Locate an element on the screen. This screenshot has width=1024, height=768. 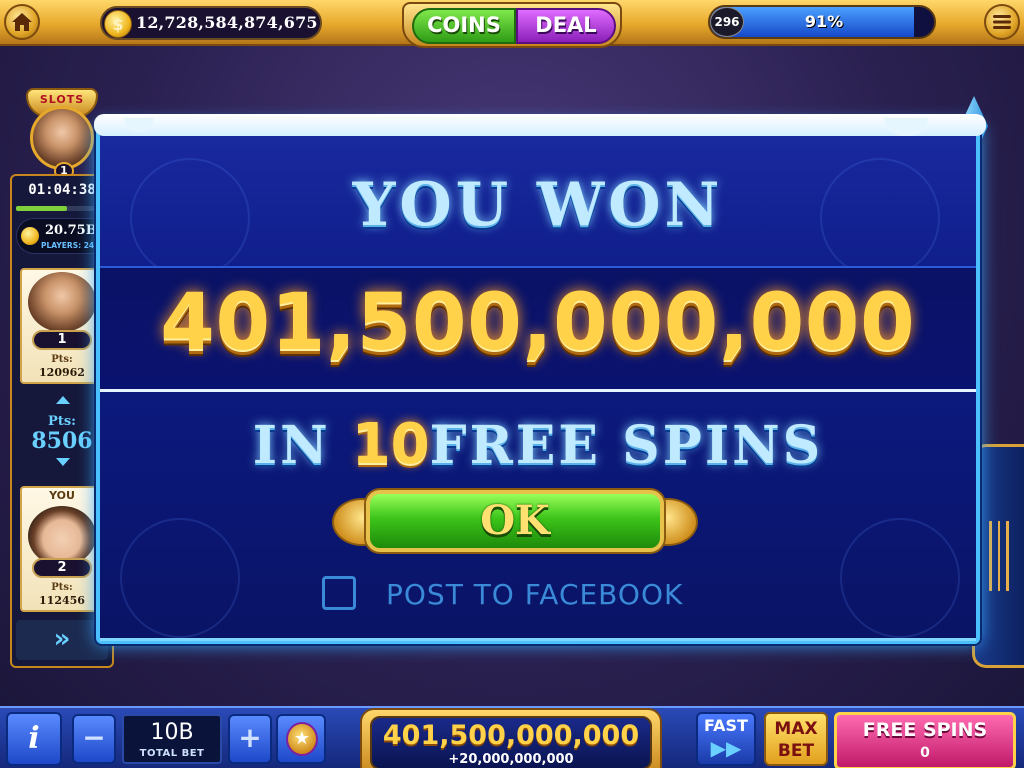
shop-buttons: COINS DEAL is located at coordinates (512, 25).